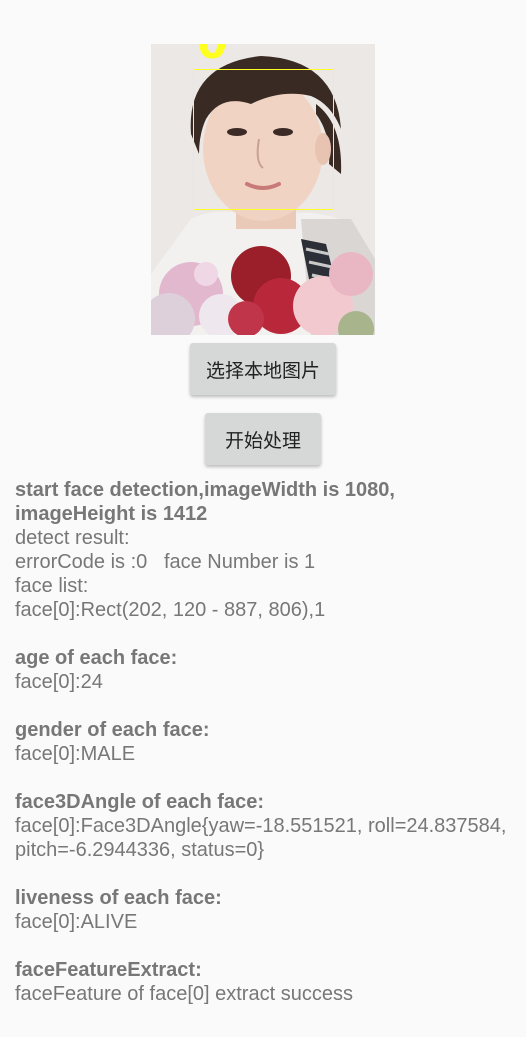 The width and height of the screenshot is (526, 1037). Describe the element at coordinates (263, 139) in the screenshot. I see `face-bounding-box` at that location.